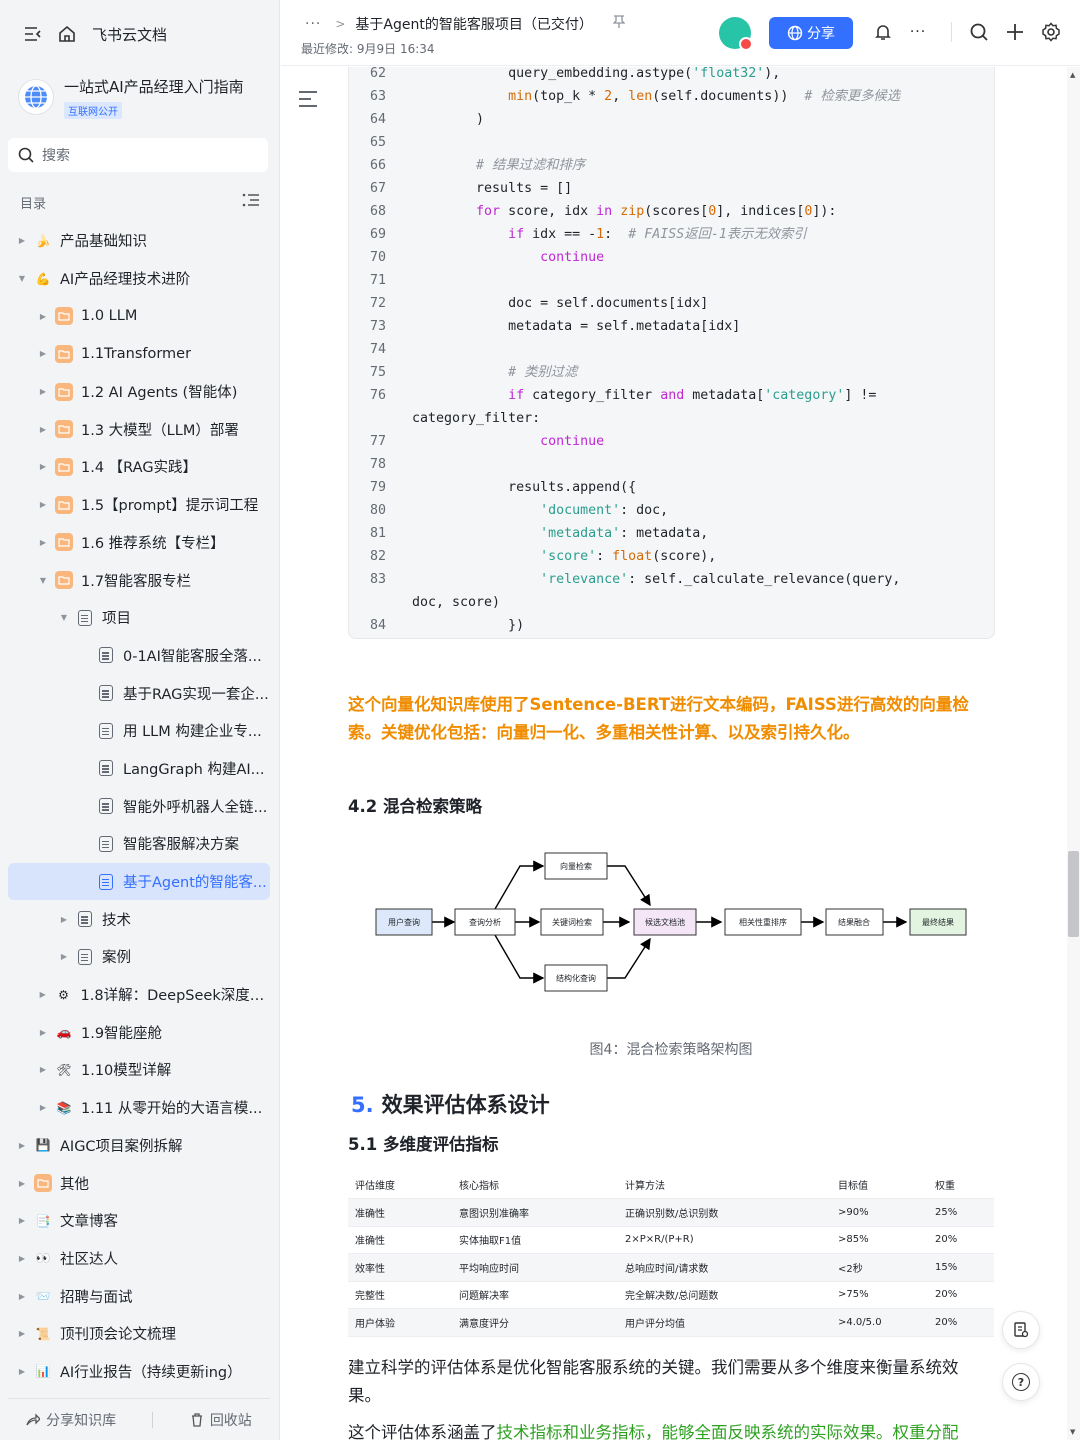 The width and height of the screenshot is (1080, 1440). Describe the element at coordinates (883, 32) in the screenshot. I see `bell-icon` at that location.